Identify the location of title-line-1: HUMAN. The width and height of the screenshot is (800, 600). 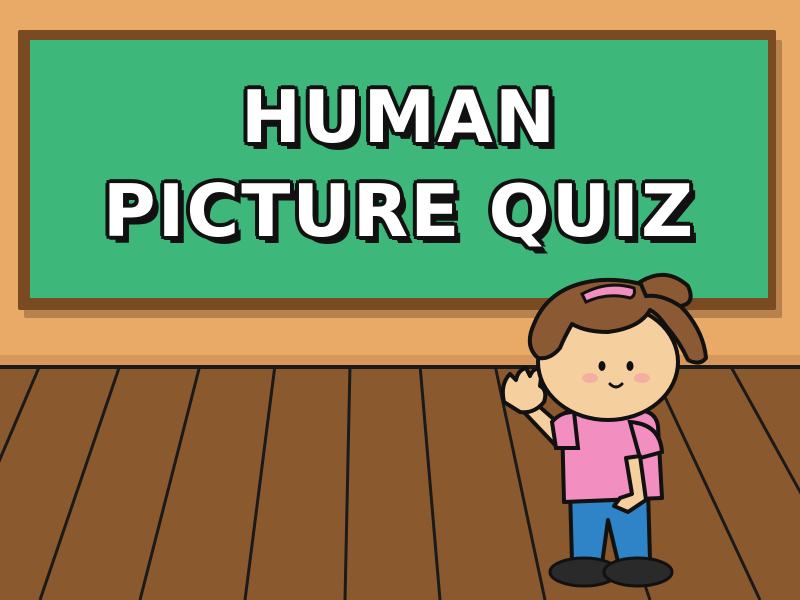
(399, 117).